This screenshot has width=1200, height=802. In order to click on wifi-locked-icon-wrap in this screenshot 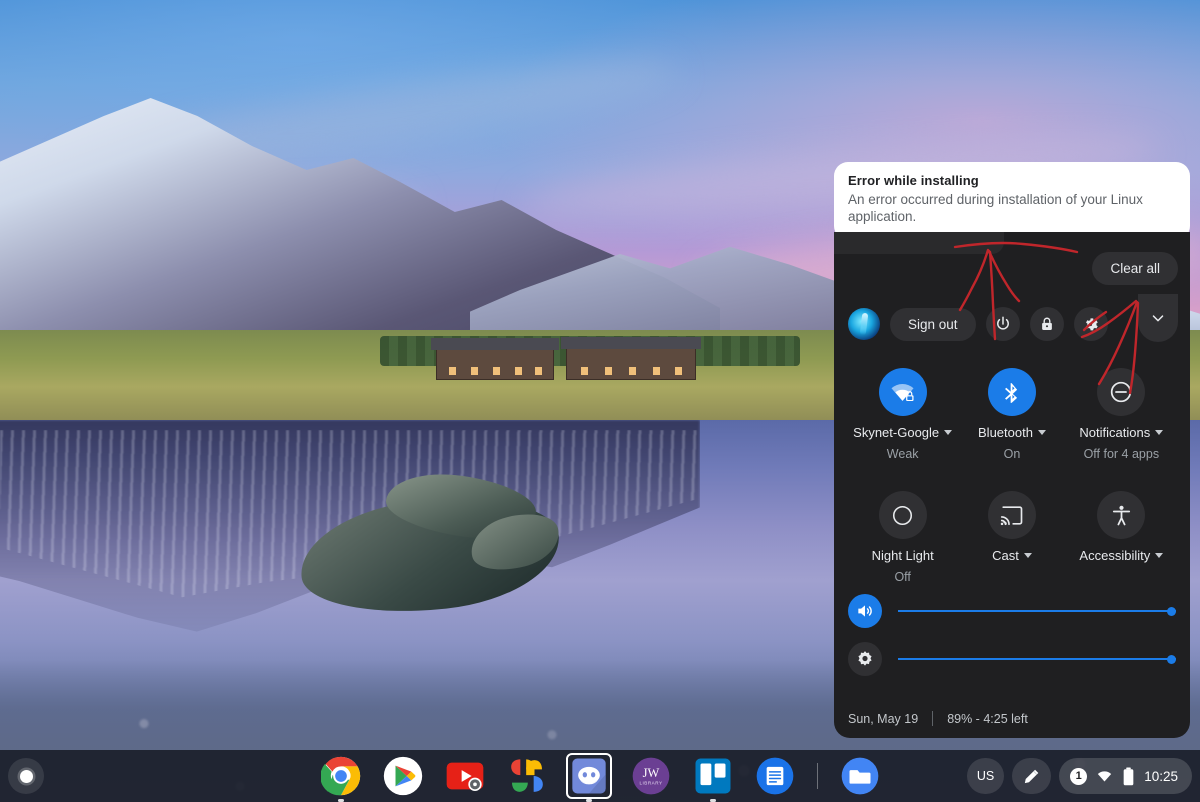, I will do `click(902, 392)`.